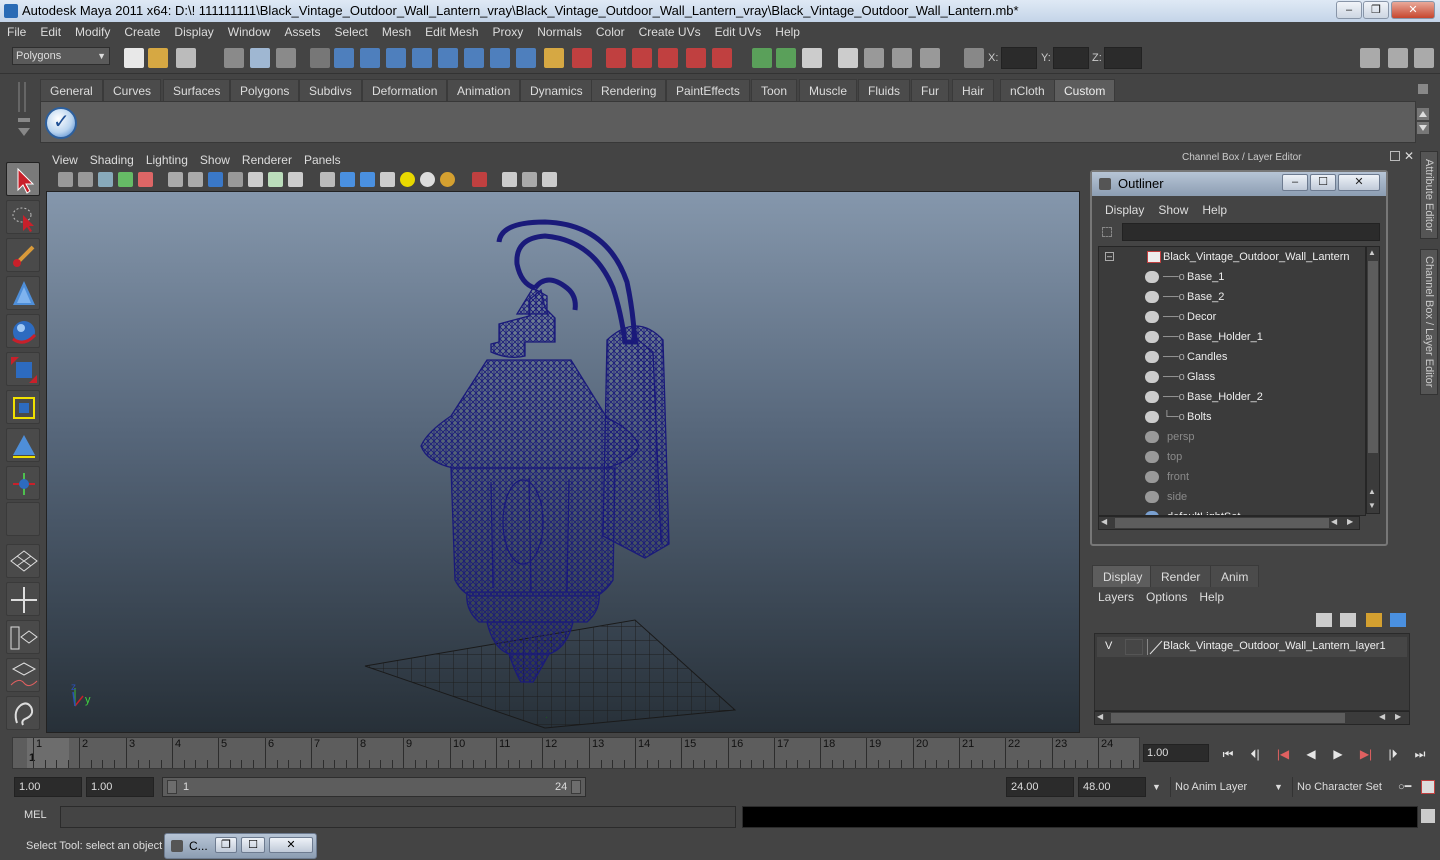 This screenshot has height=860, width=1440. I want to click on outliner-child-item: ──o Base_Holder_1, so click(1231, 337).